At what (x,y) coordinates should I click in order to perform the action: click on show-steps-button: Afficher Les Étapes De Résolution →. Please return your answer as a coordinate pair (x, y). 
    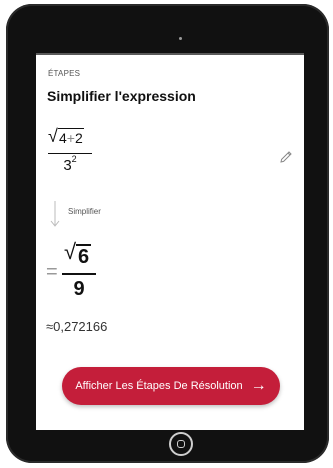
    Looking at the image, I should click on (171, 386).